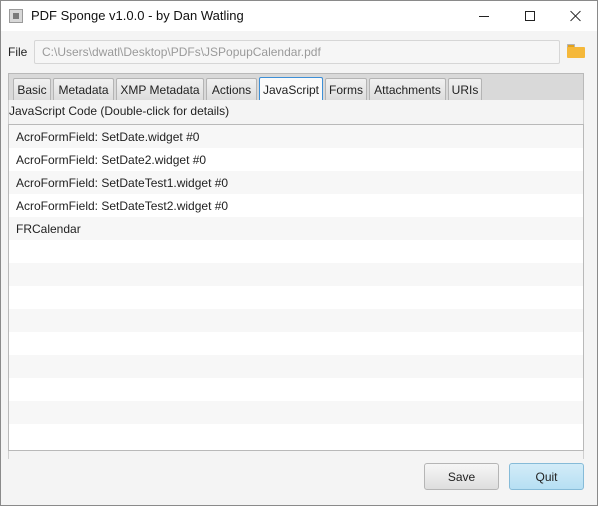 This screenshot has width=598, height=506. I want to click on minimize-icon, so click(484, 16).